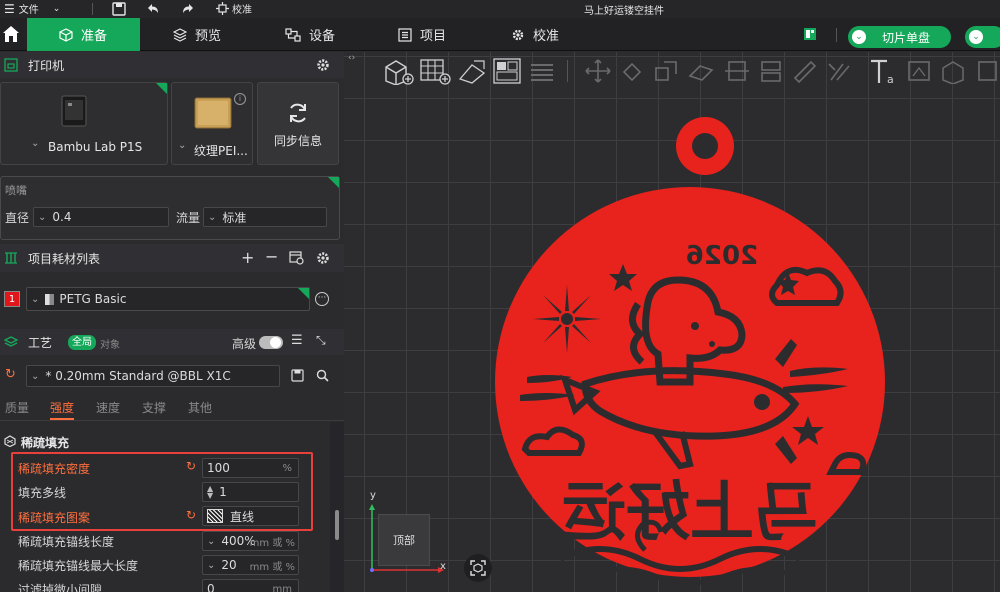 The width and height of the screenshot is (1000, 592). Describe the element at coordinates (435, 71) in the screenshot. I see `add-plate-icon` at that location.